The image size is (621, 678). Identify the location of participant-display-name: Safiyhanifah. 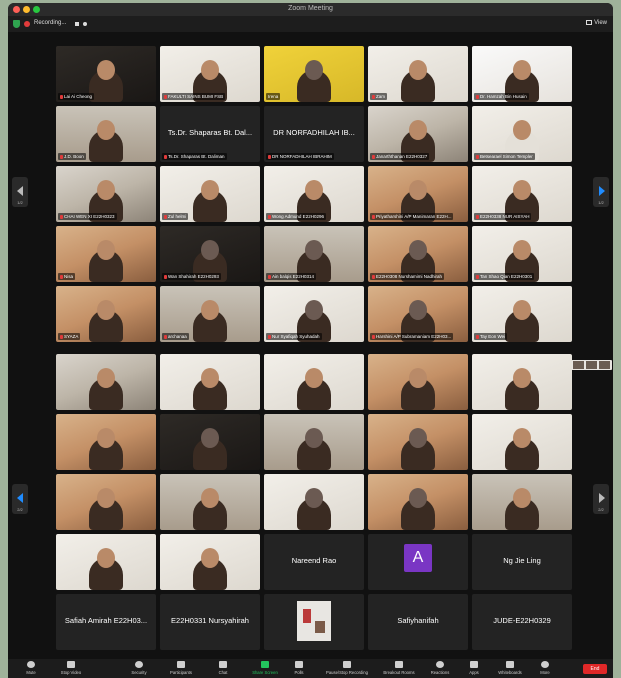
(418, 620).